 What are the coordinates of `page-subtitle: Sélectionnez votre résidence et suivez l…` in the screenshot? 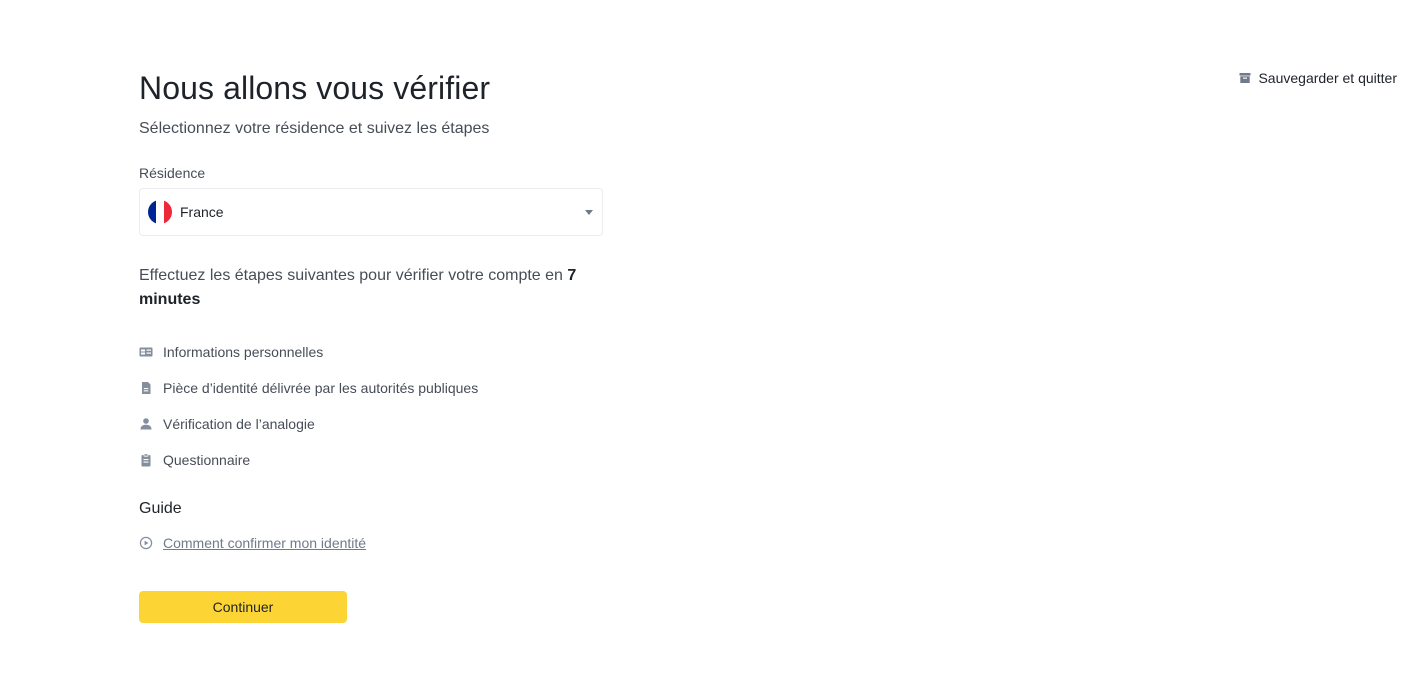 It's located at (314, 128).